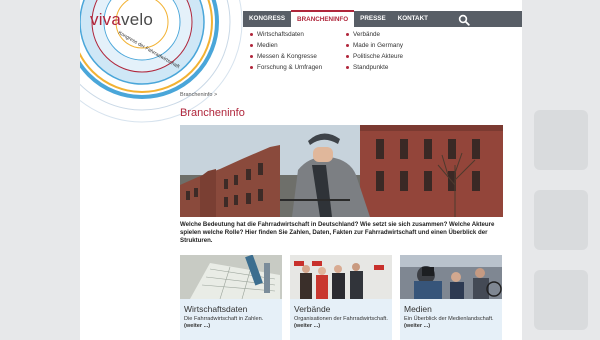 This screenshot has height=340, width=600. I want to click on logo-viva: viva, so click(106, 19).